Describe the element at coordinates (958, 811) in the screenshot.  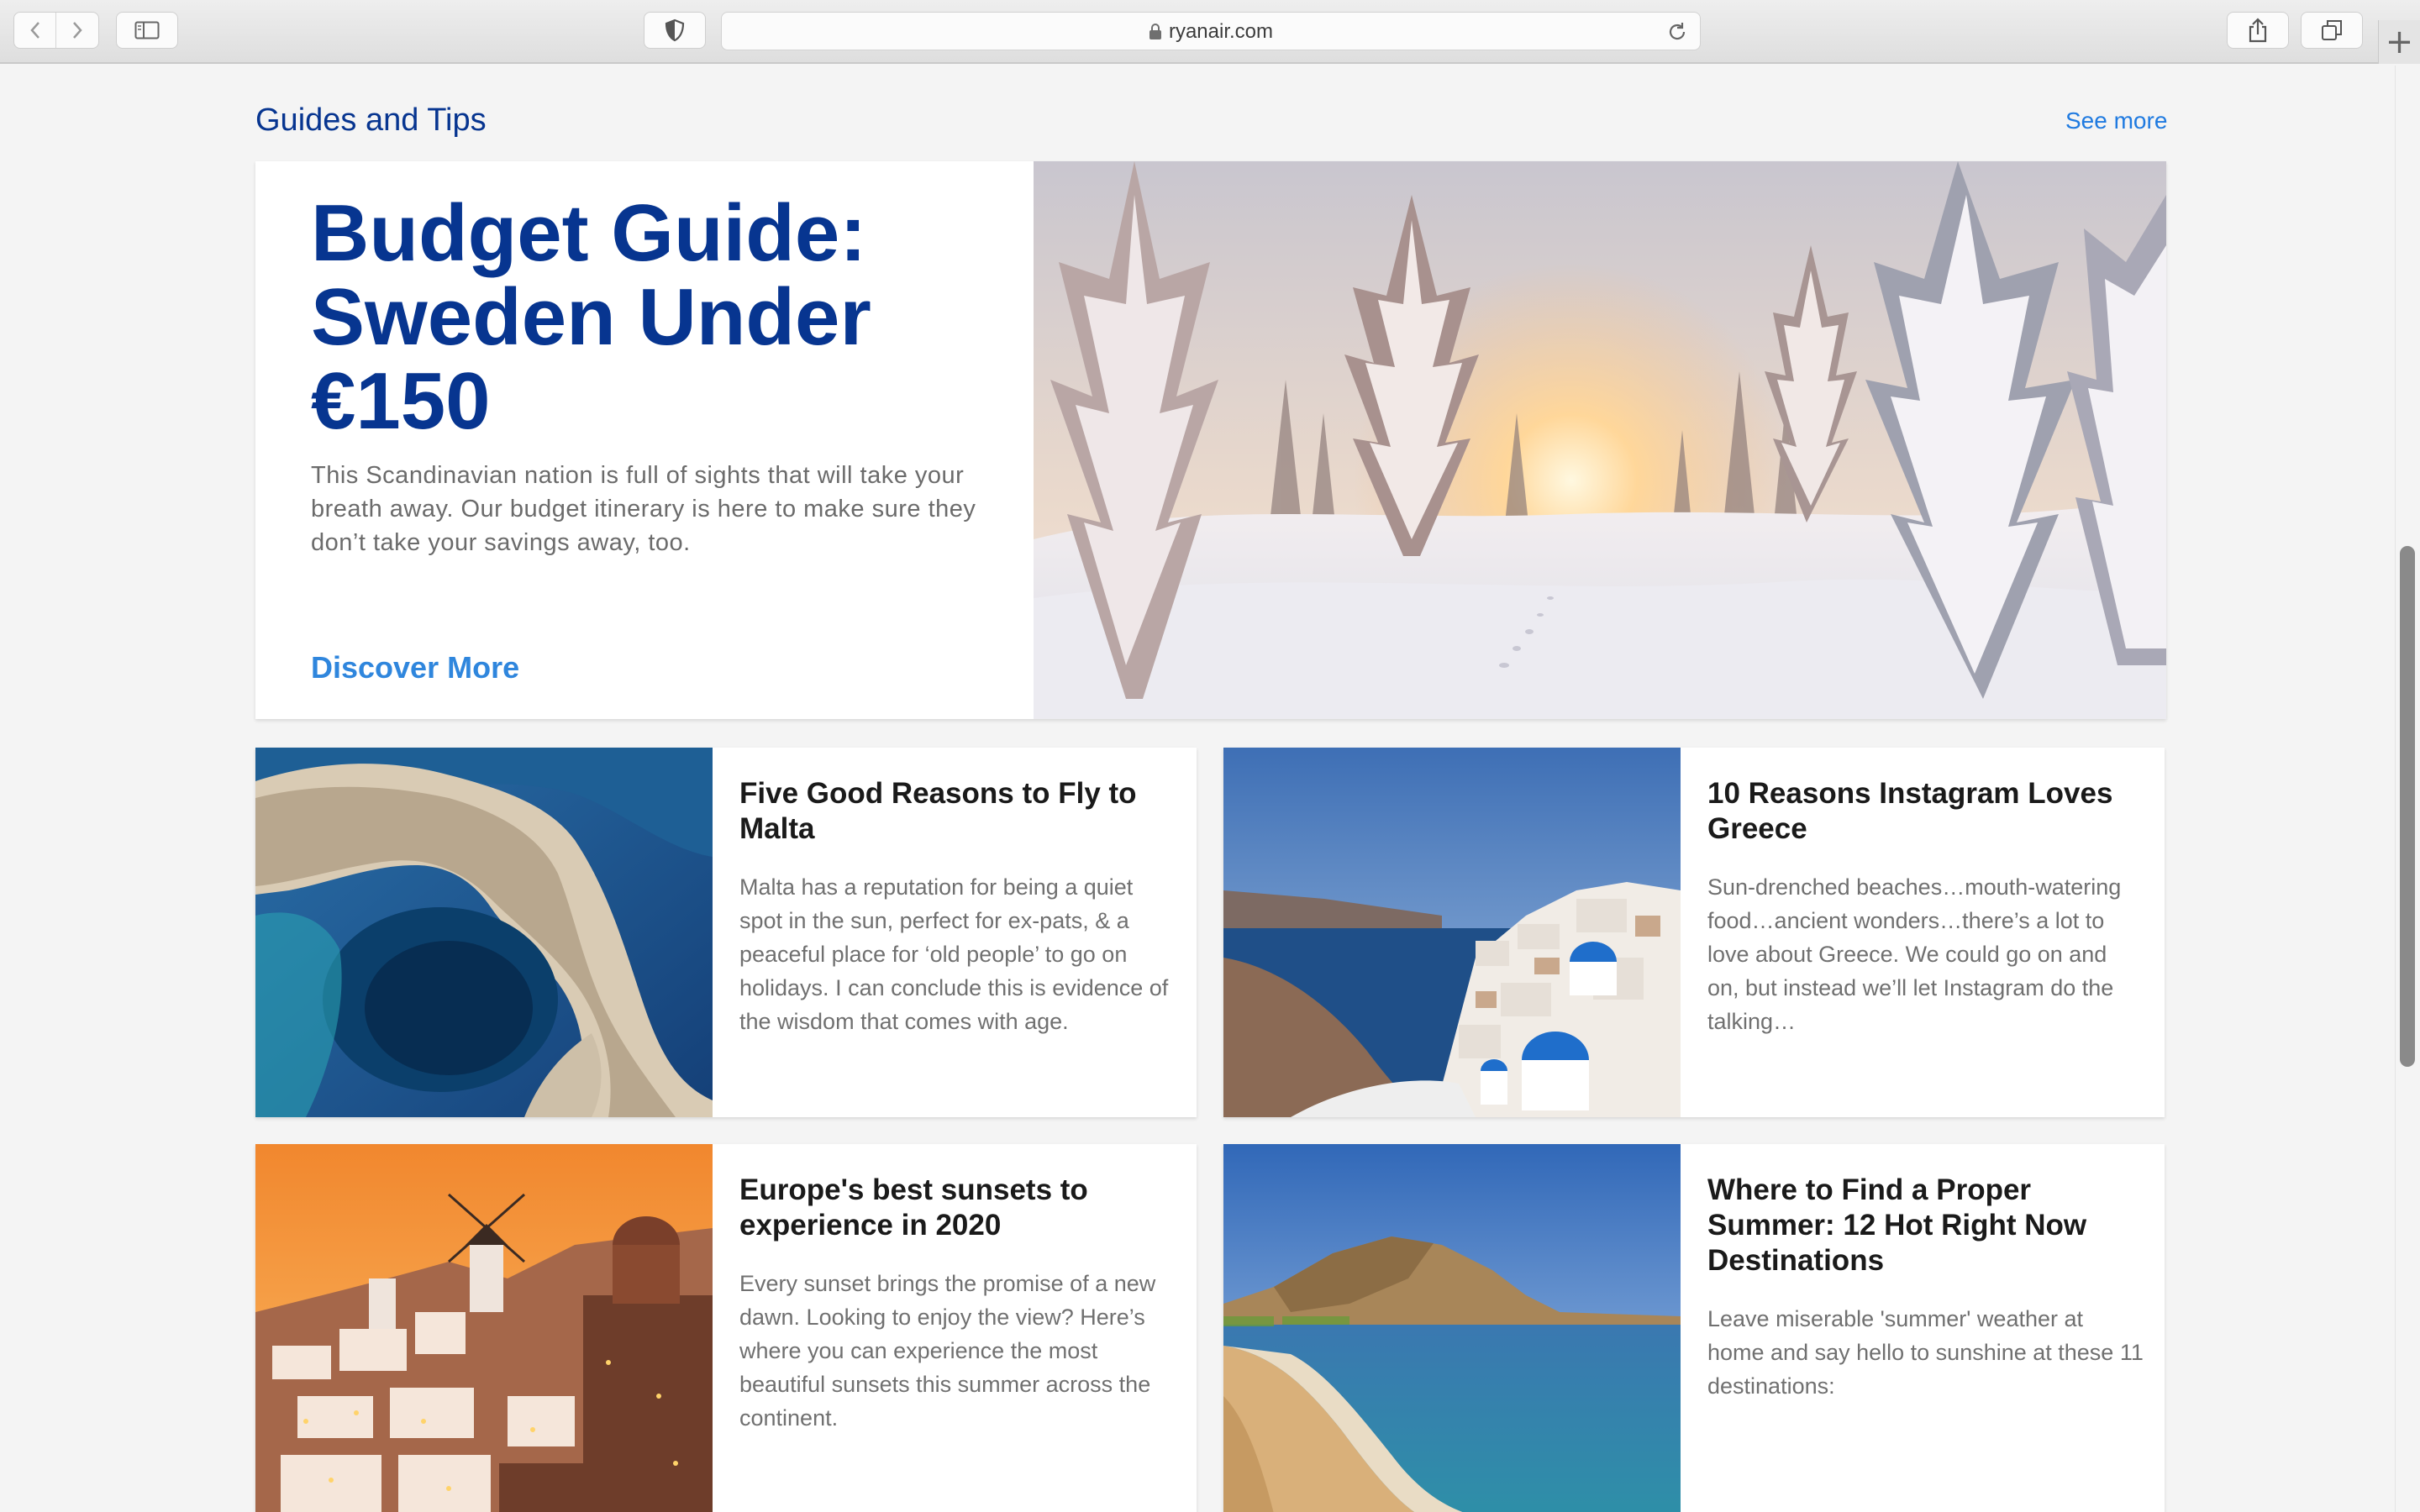
I see `guide-card-title: Five Good Reasons to Fly to Malta` at that location.